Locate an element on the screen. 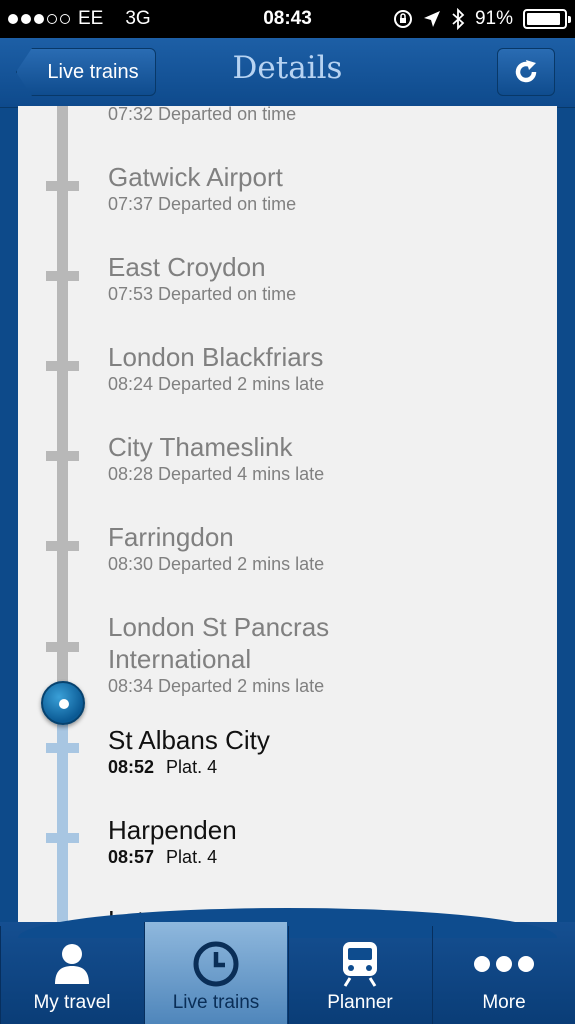 The height and width of the screenshot is (1024, 575). tab-label: Live trains is located at coordinates (216, 1002).